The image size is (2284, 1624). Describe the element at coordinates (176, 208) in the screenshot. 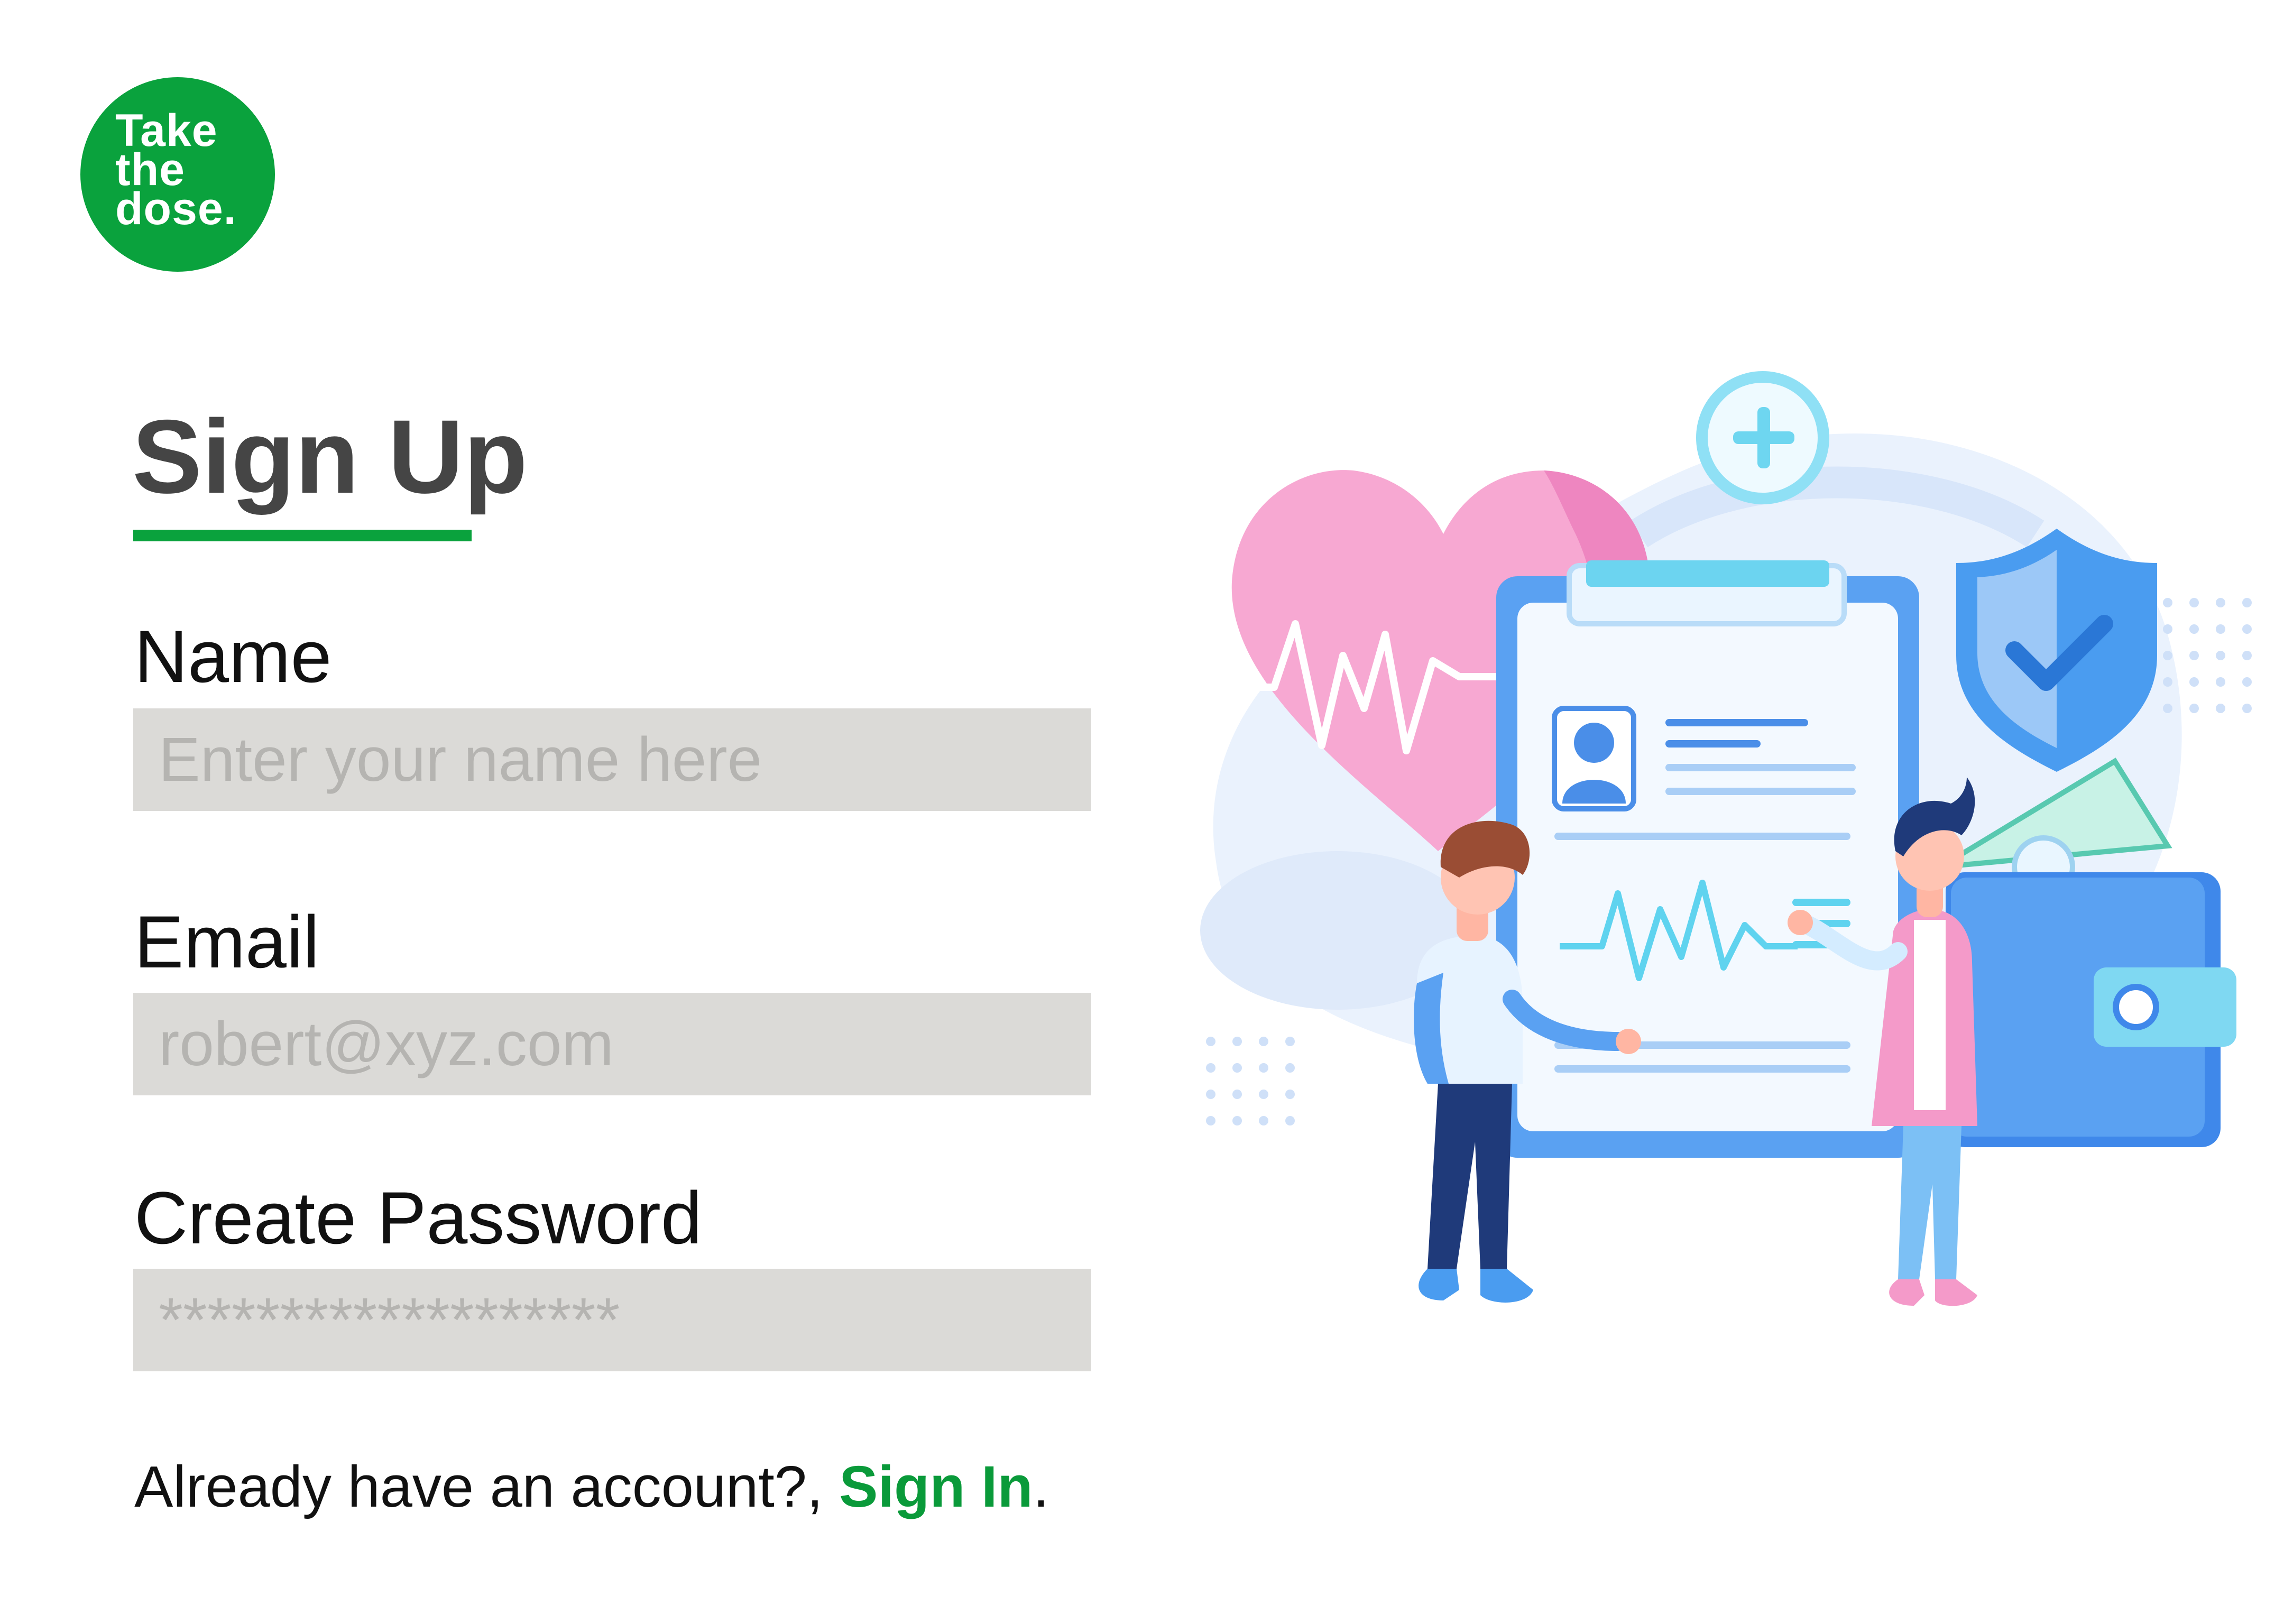

I see `logo-line-3: dose.` at that location.